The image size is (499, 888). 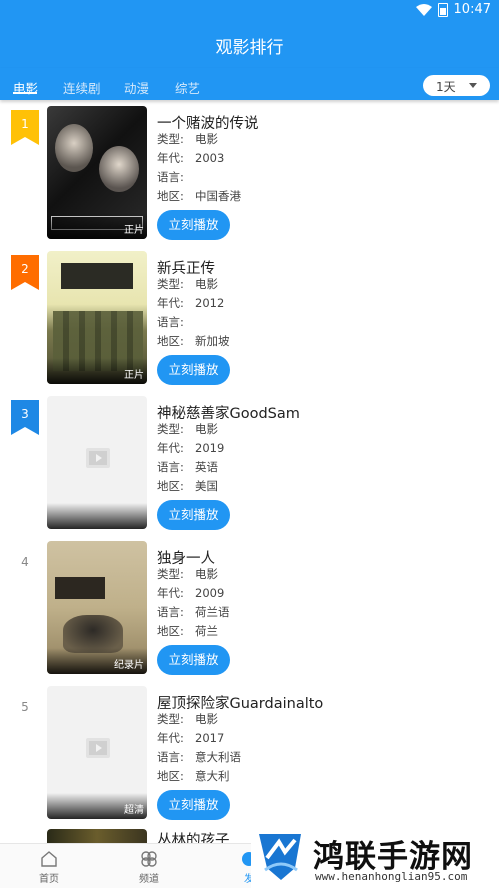 What do you see at coordinates (210, 448) in the screenshot?
I see `year-value: 2019` at bounding box center [210, 448].